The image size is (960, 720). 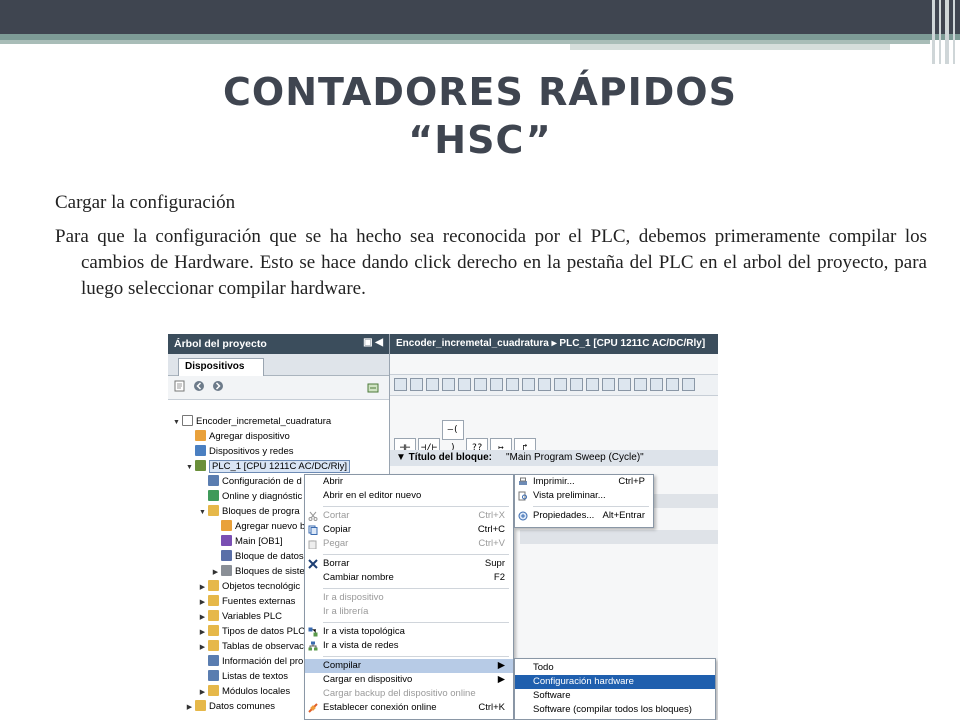 I want to click on submenu-item-software-todos: Software (compilar todos los bloques), so click(x=615, y=710).